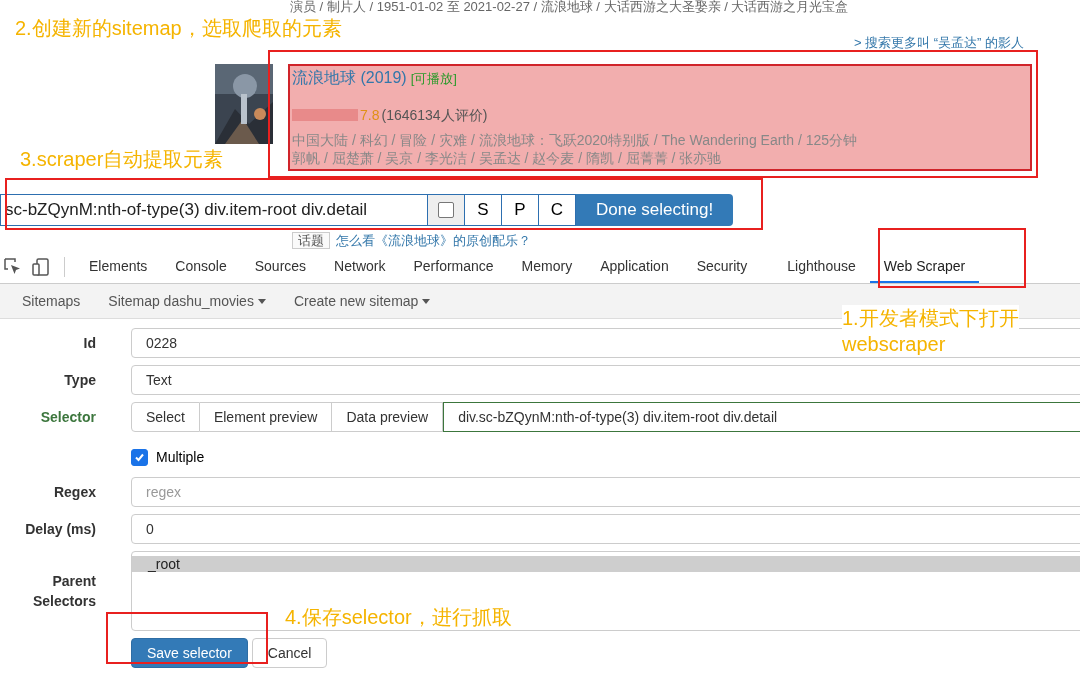  What do you see at coordinates (64, 591) in the screenshot?
I see `field-label: Parent Selectors` at bounding box center [64, 591].